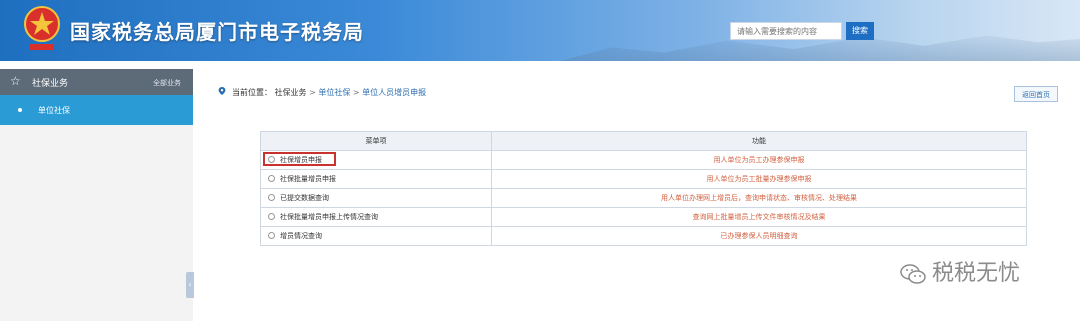 The width and height of the screenshot is (1080, 321). What do you see at coordinates (376, 236) in the screenshot?
I see `menu-cell: 增员情况查询` at bounding box center [376, 236].